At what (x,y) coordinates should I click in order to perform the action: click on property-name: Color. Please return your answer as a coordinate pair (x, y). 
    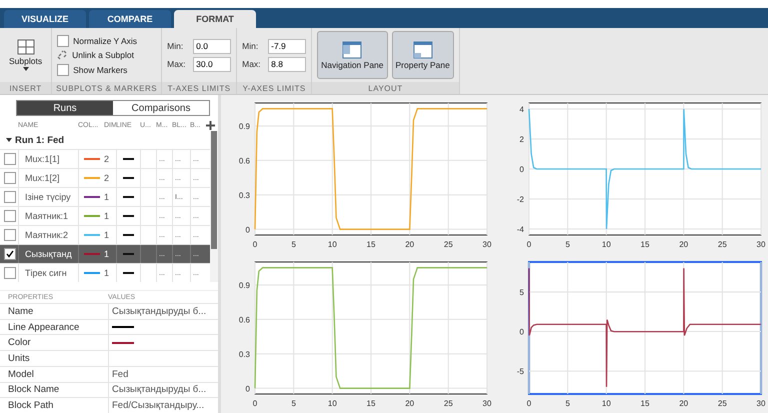
    Looking at the image, I should click on (20, 342).